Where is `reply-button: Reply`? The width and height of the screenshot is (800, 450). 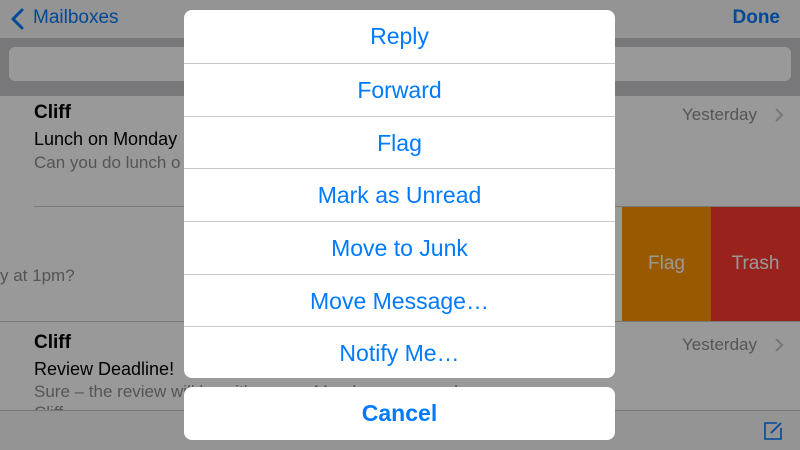
reply-button: Reply is located at coordinates (399, 36).